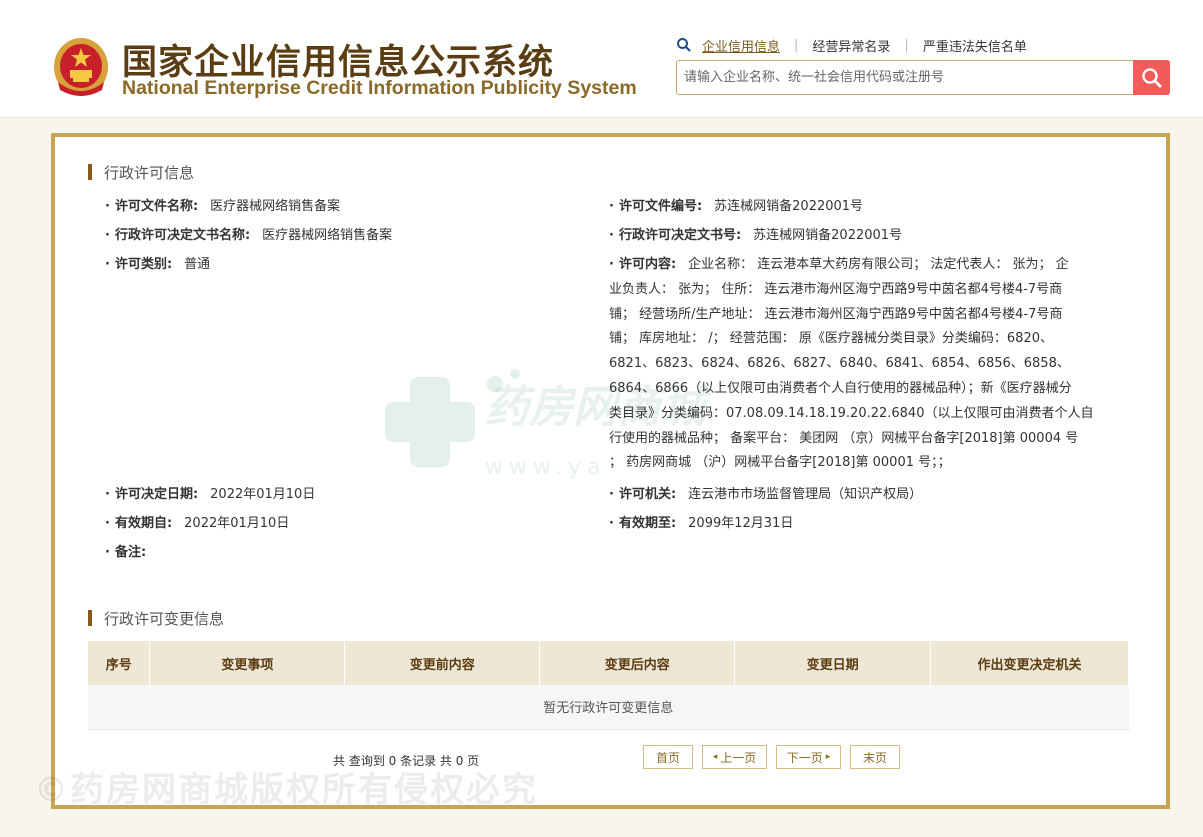 The height and width of the screenshot is (837, 1203). I want to click on prev-page-button: ◂ 上一页, so click(734, 757).